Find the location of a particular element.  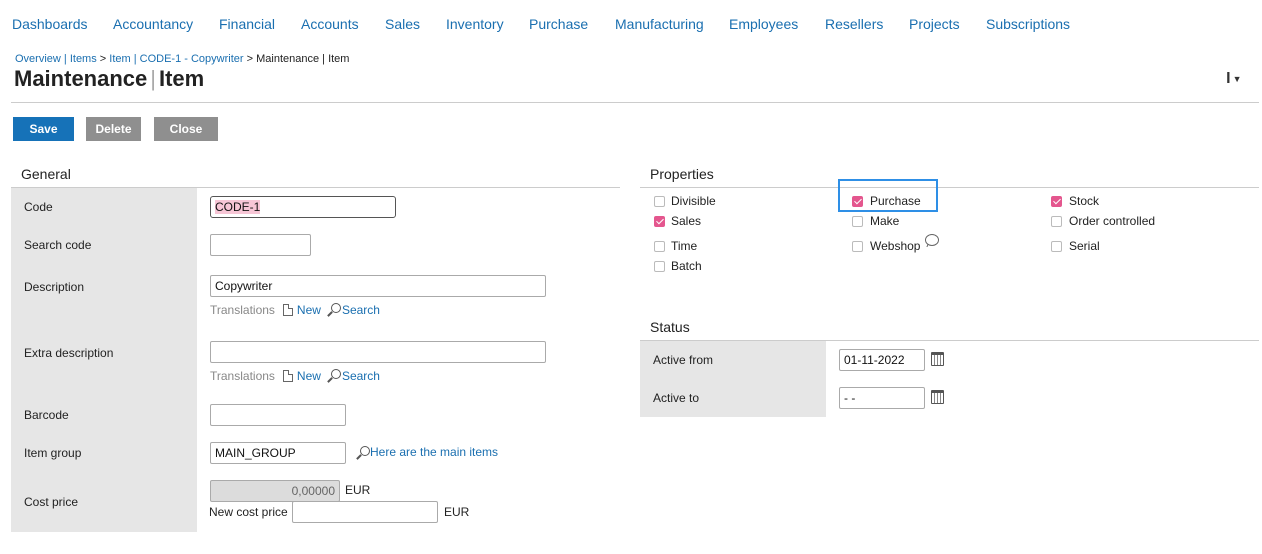

code-input: CODE-1 is located at coordinates (303, 207).